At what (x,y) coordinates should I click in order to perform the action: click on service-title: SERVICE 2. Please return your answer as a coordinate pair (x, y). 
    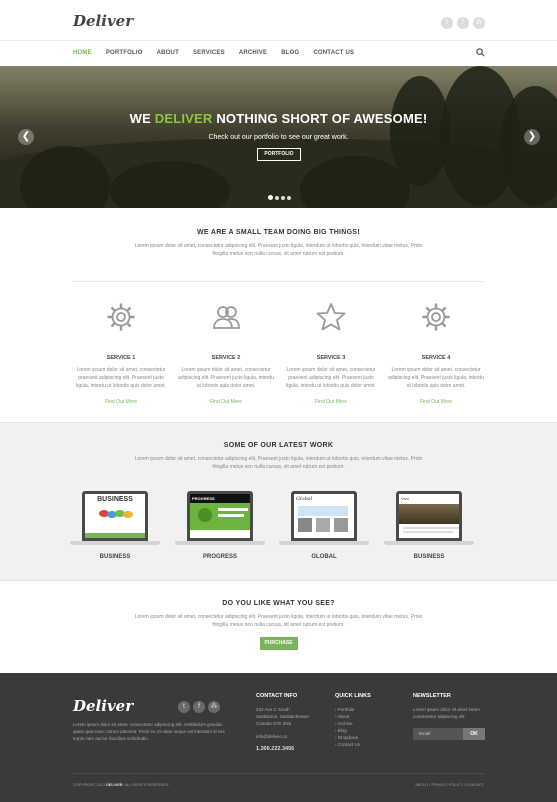
    Looking at the image, I should click on (226, 358).